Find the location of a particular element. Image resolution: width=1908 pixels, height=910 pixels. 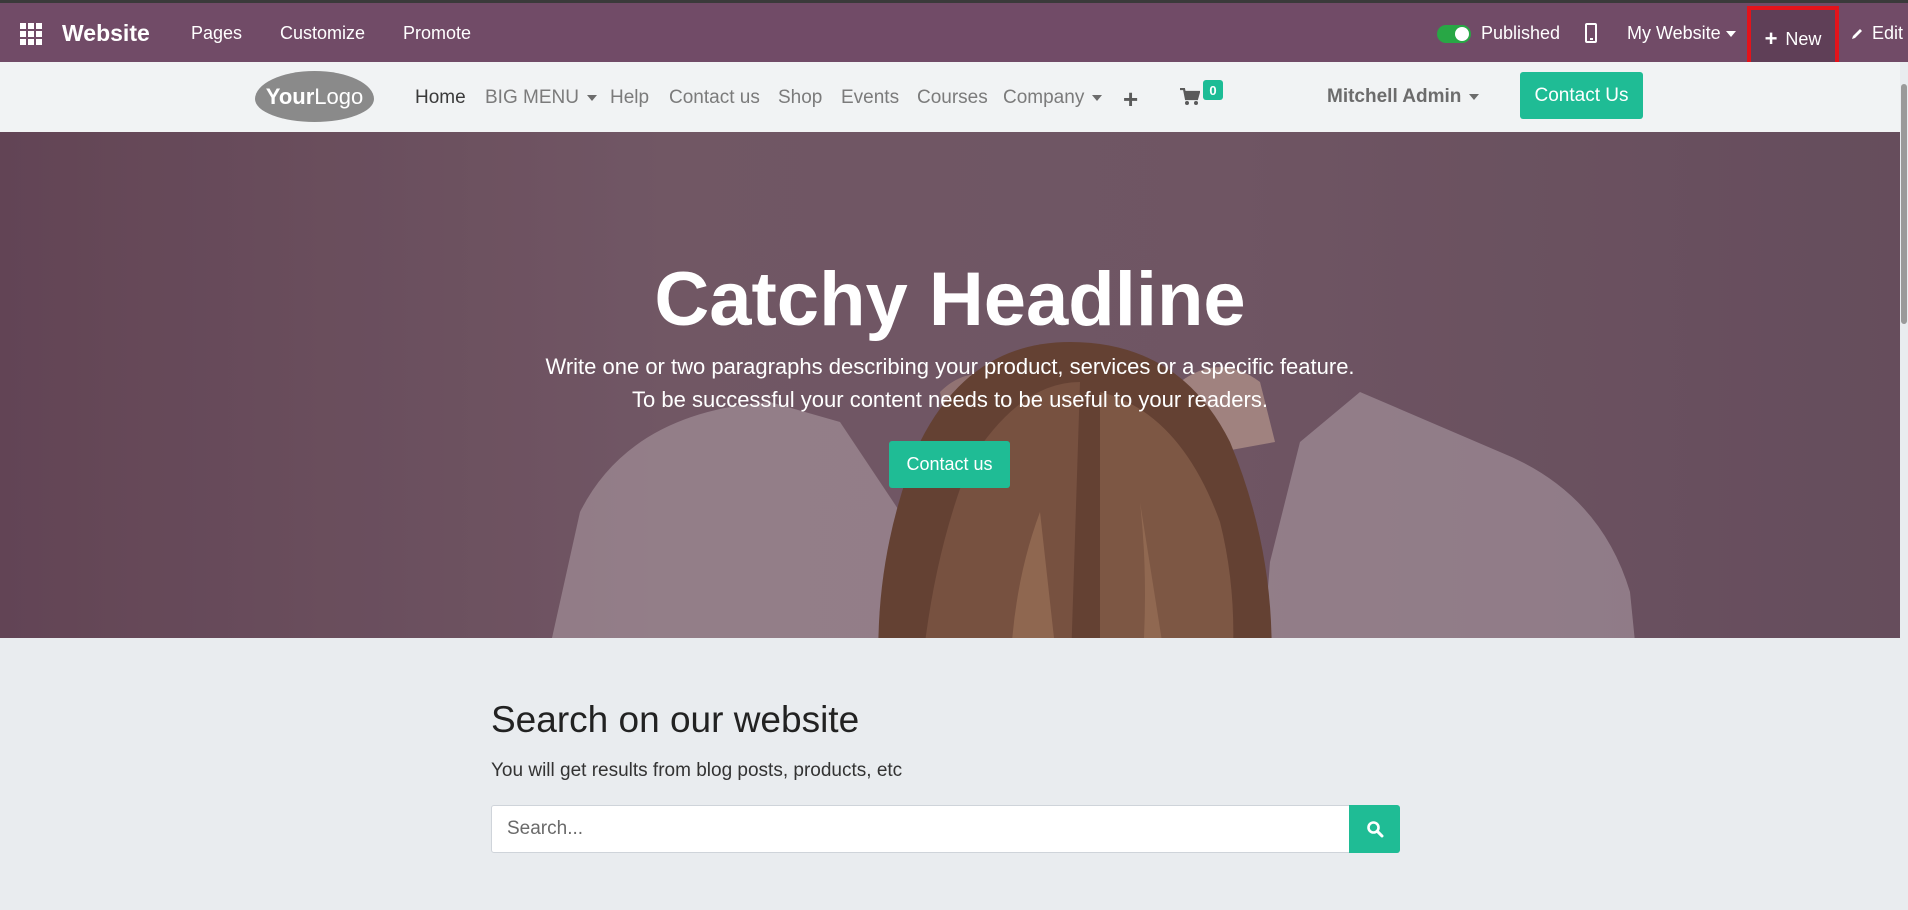

nav-shop: Shop is located at coordinates (800, 98).